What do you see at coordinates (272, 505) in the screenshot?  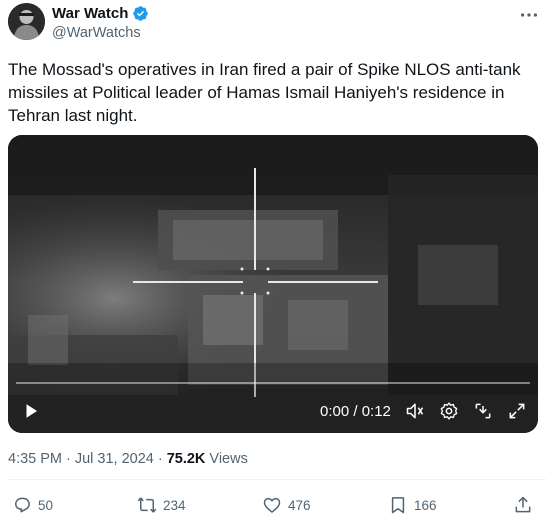 I see `like-icon` at bounding box center [272, 505].